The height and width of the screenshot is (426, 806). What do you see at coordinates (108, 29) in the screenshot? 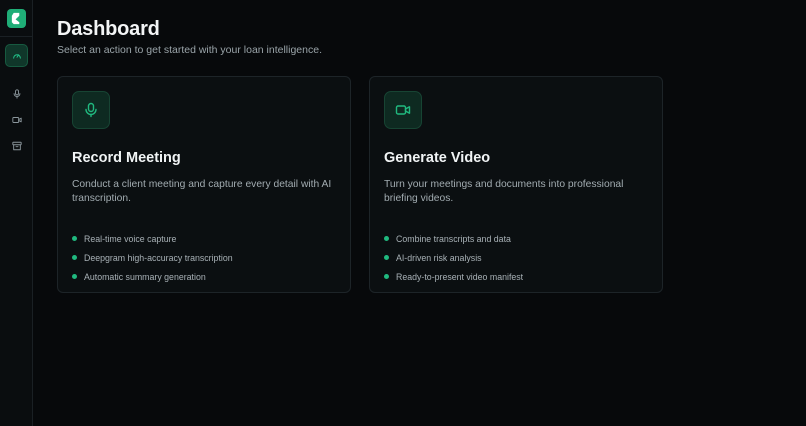
I see `page-title: Dashboard` at bounding box center [108, 29].